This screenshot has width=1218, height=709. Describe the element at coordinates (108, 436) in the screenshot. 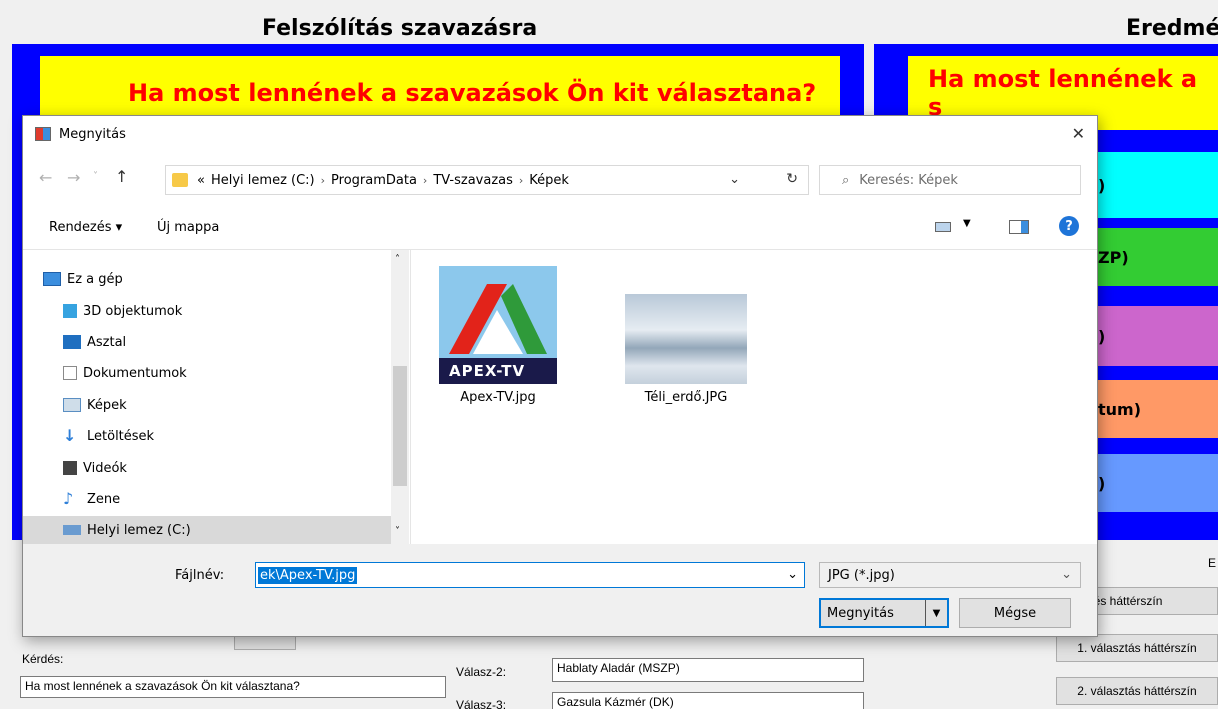

I see `tree-item-downloads: ↓ Letöltések` at that location.